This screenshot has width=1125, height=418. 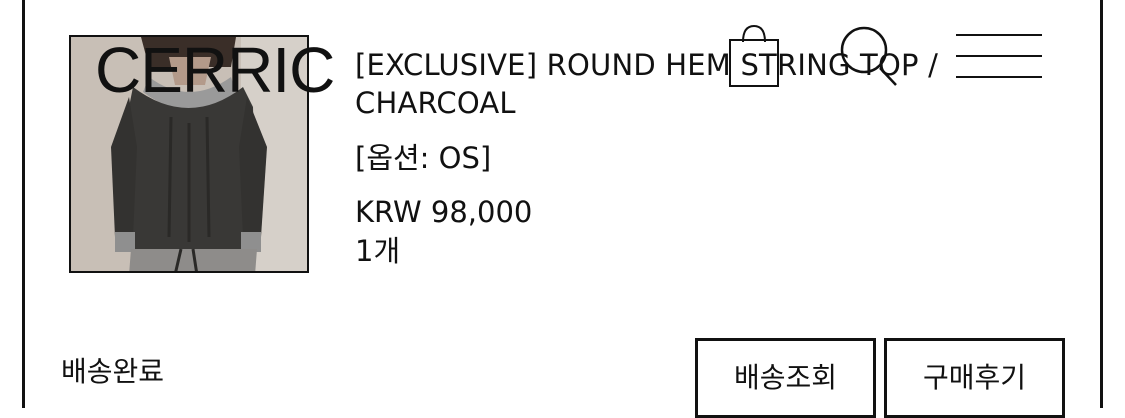 I want to click on write-review-button: 구매후기, so click(x=974, y=378).